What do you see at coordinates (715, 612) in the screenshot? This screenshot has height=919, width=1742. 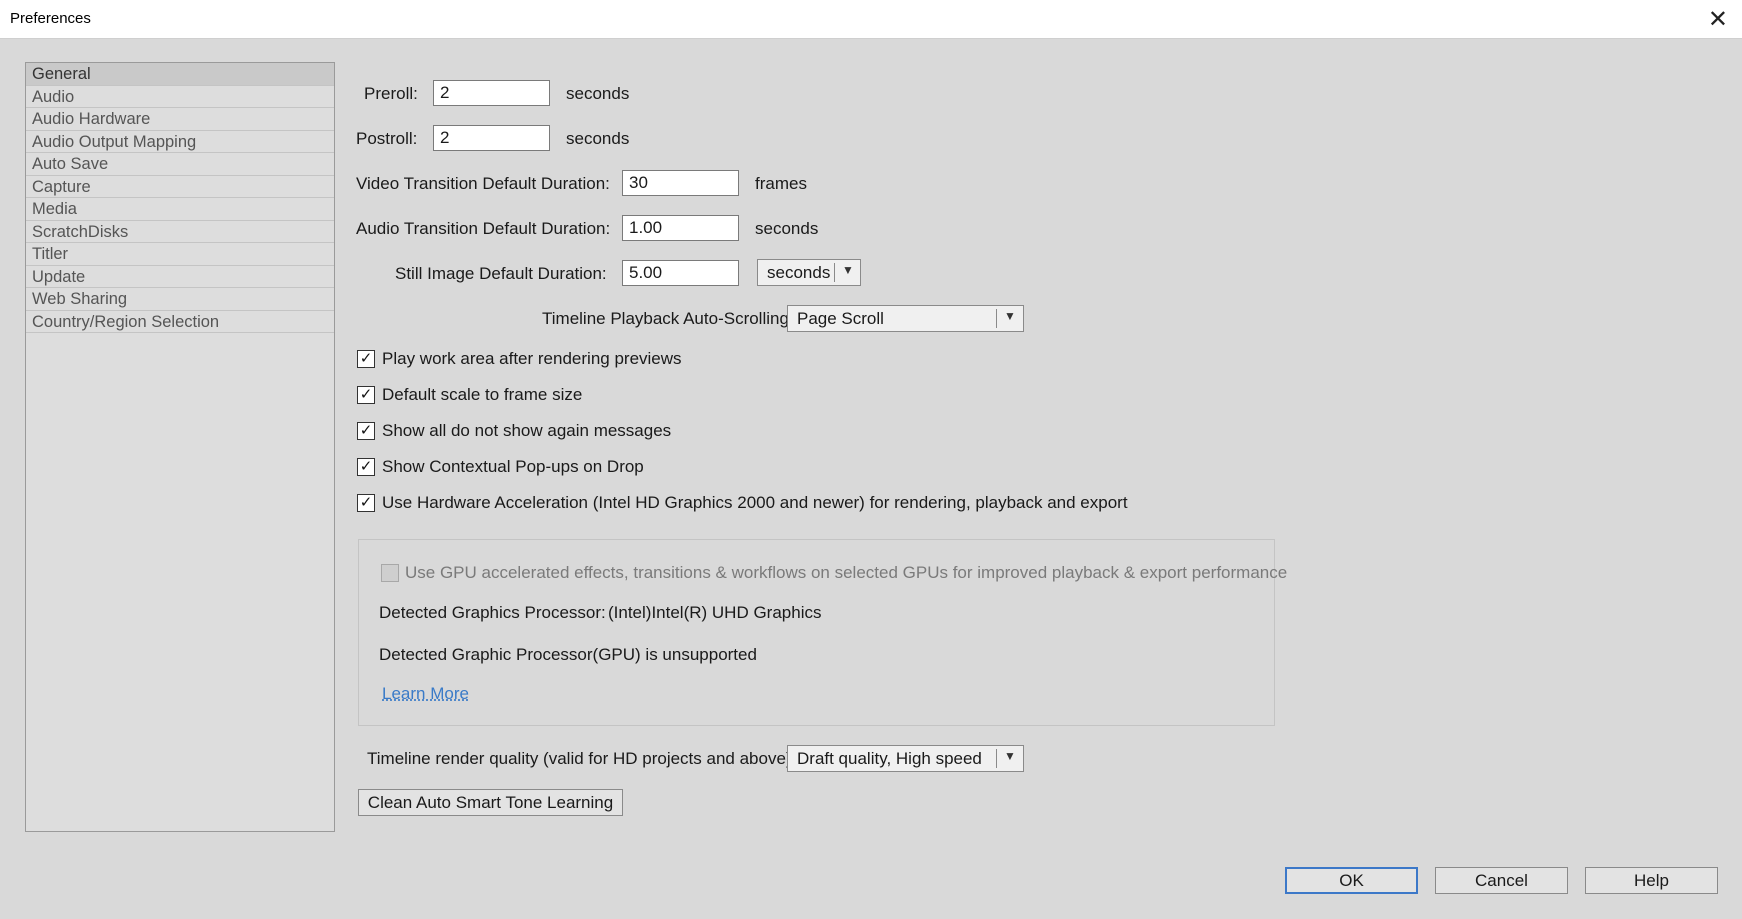 I see `detected-gpu-value: (Intel)Intel(R) UHD Graphics` at bounding box center [715, 612].